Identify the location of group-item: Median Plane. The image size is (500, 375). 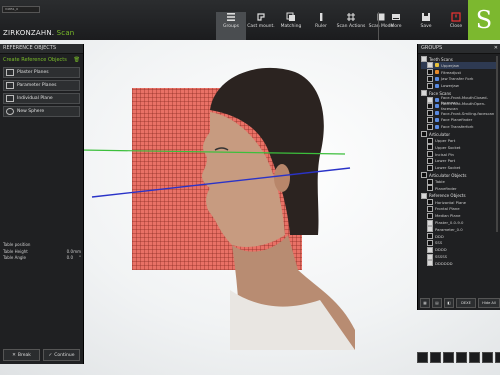
(458, 215).